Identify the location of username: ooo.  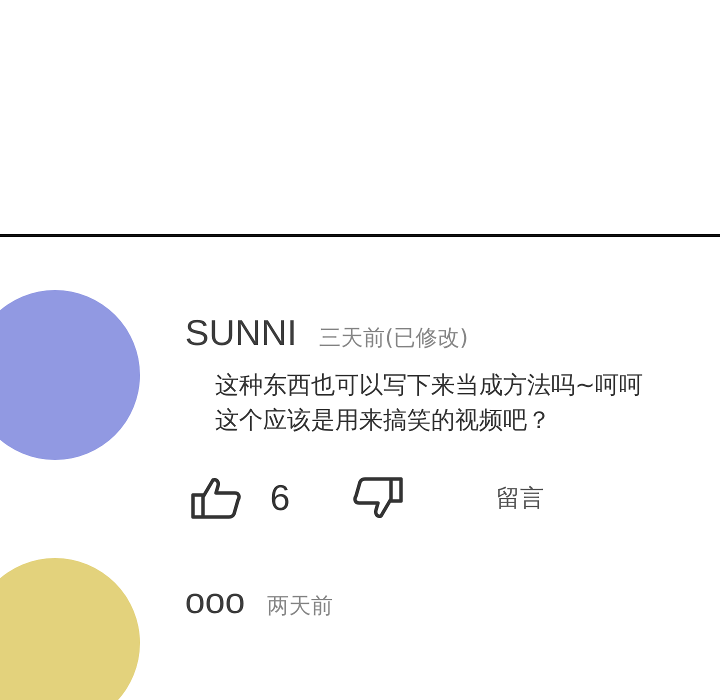
(215, 601).